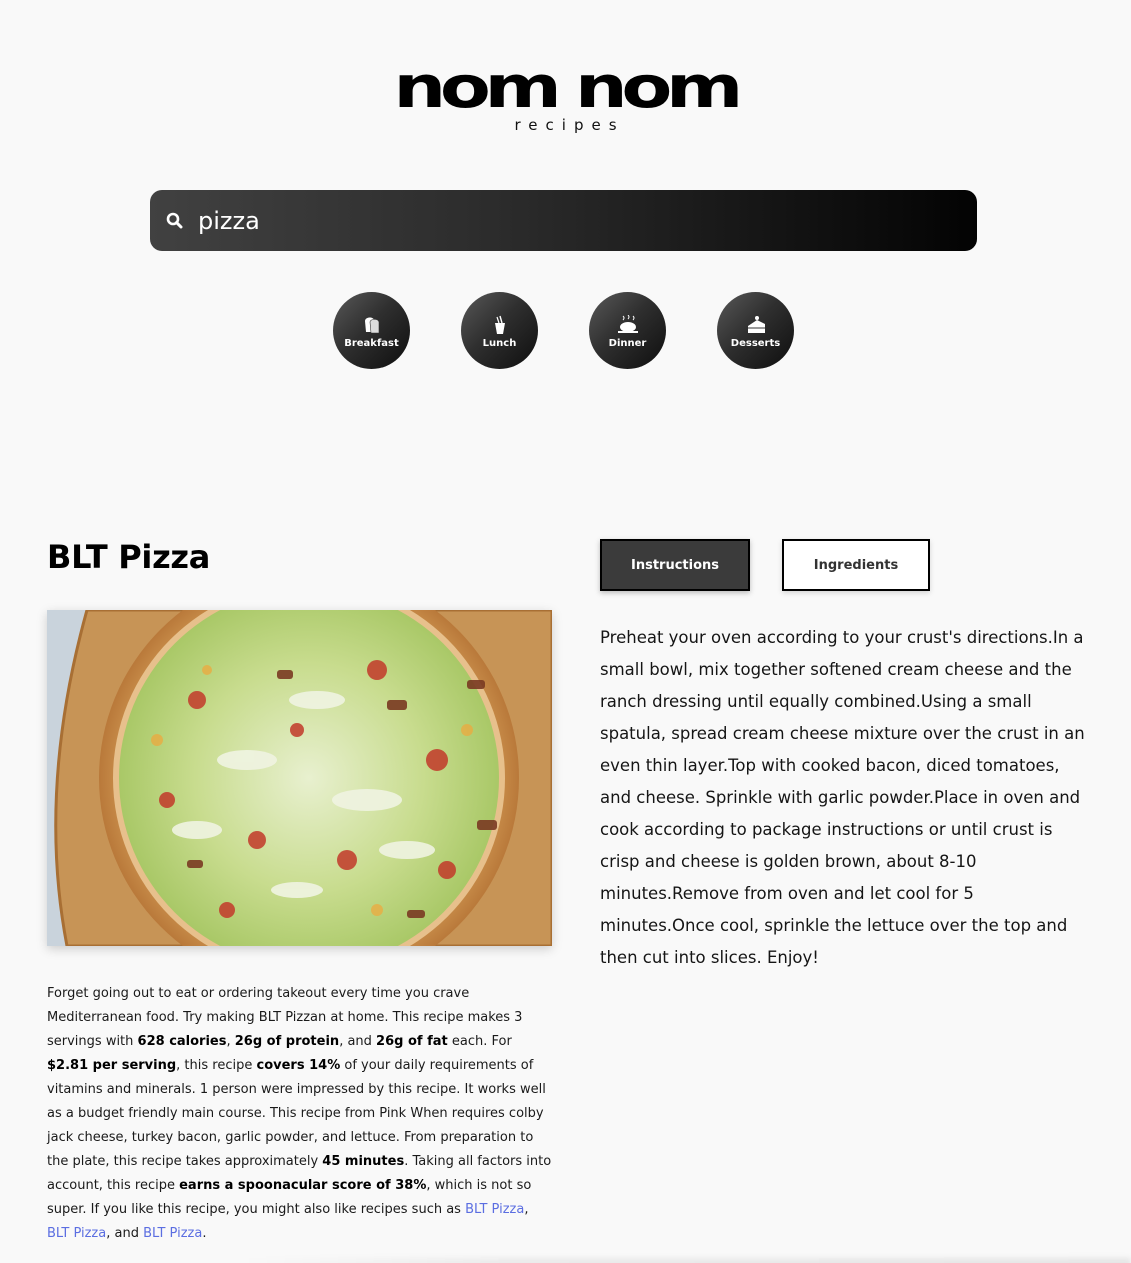 This screenshot has height=1263, width=1131. What do you see at coordinates (685, 1260) in the screenshot?
I see `bottom-shadow` at bounding box center [685, 1260].